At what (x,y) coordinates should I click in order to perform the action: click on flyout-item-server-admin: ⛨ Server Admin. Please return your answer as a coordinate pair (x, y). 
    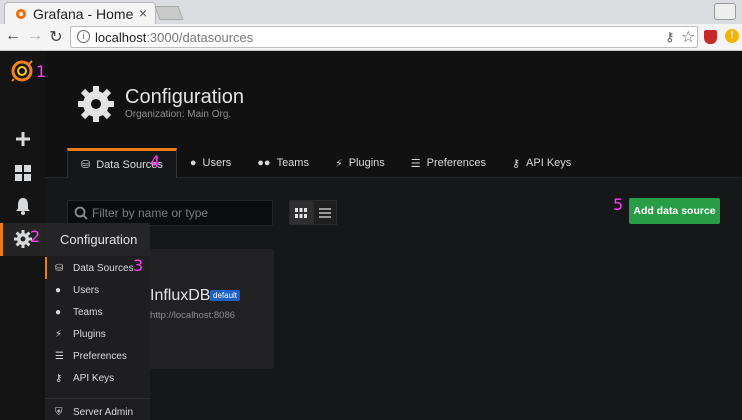
    Looking at the image, I should click on (97, 410).